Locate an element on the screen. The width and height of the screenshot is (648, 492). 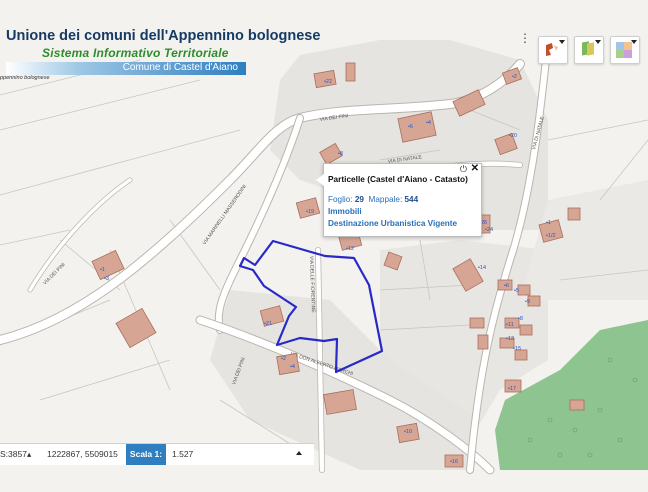
svg-text: •15 is located at coordinates (517, 349).